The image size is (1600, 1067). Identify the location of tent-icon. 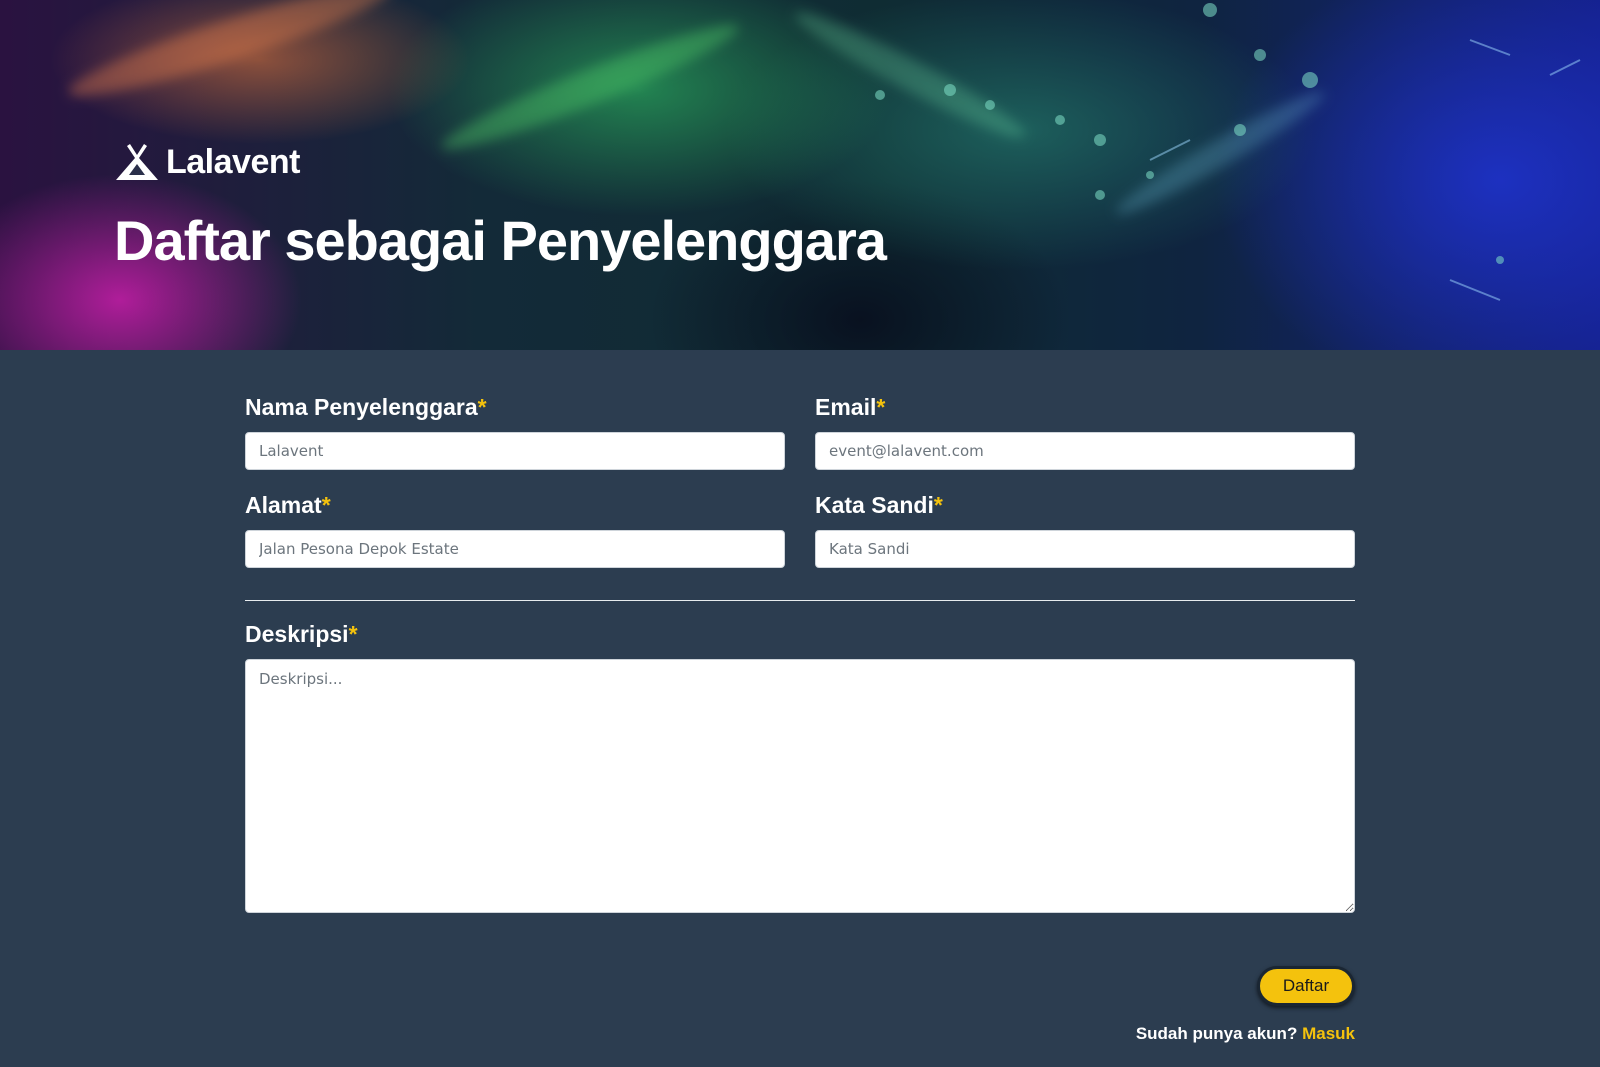
(137, 162).